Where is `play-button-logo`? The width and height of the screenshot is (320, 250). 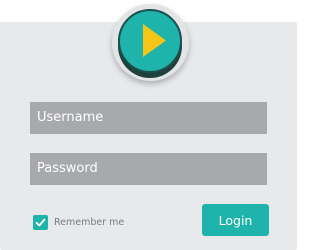 play-button-logo is located at coordinates (150, 41).